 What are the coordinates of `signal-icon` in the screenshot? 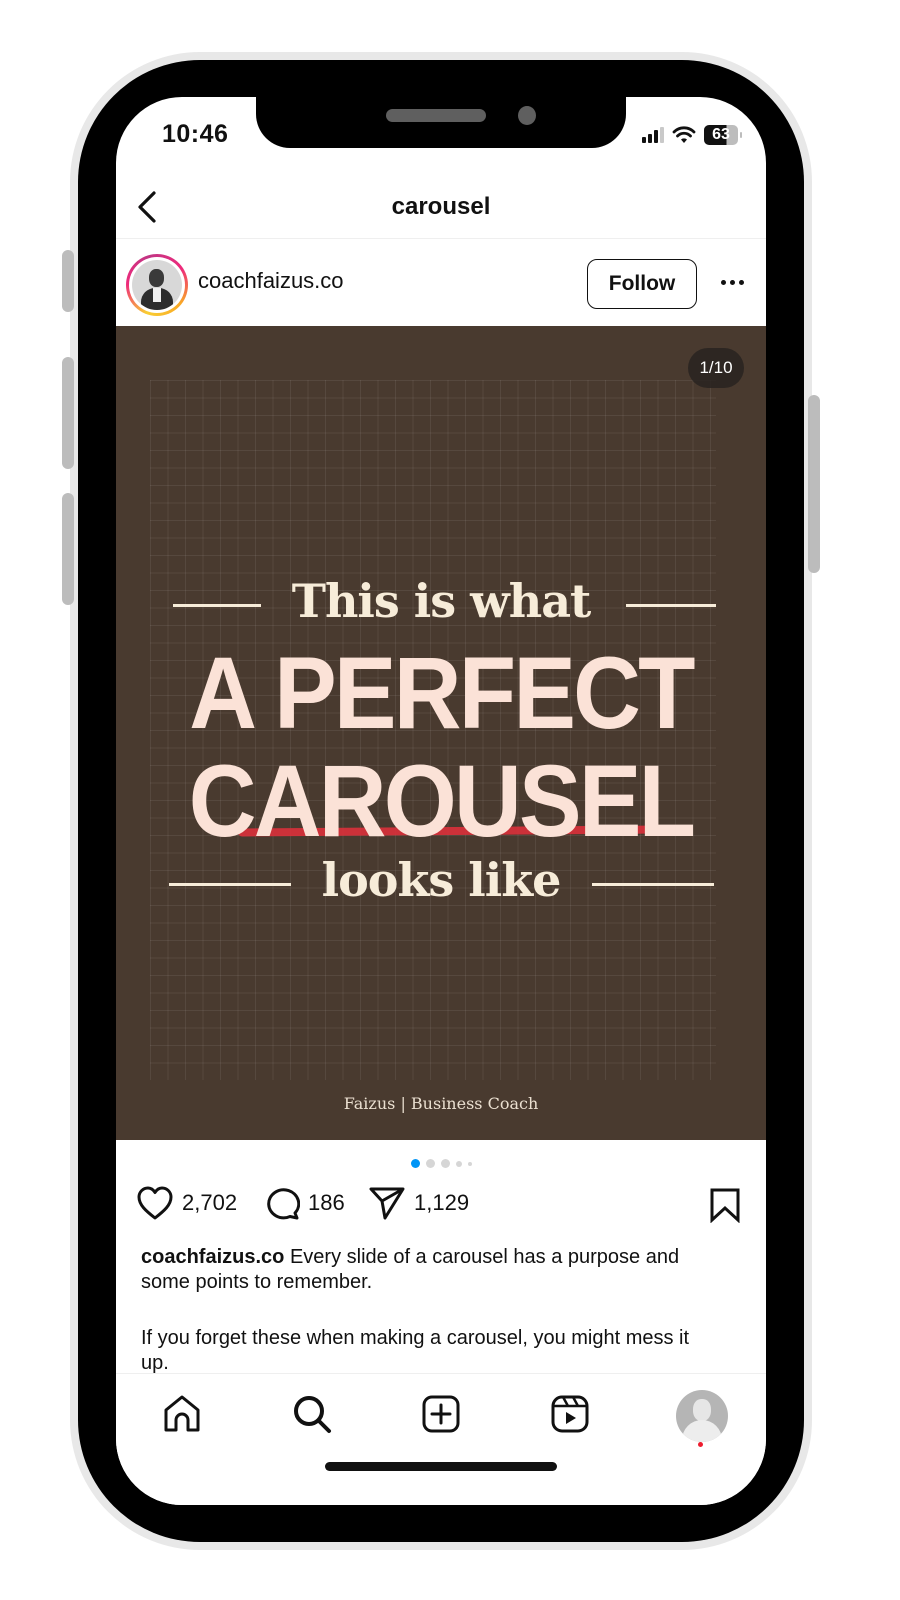 It's located at (653, 135).